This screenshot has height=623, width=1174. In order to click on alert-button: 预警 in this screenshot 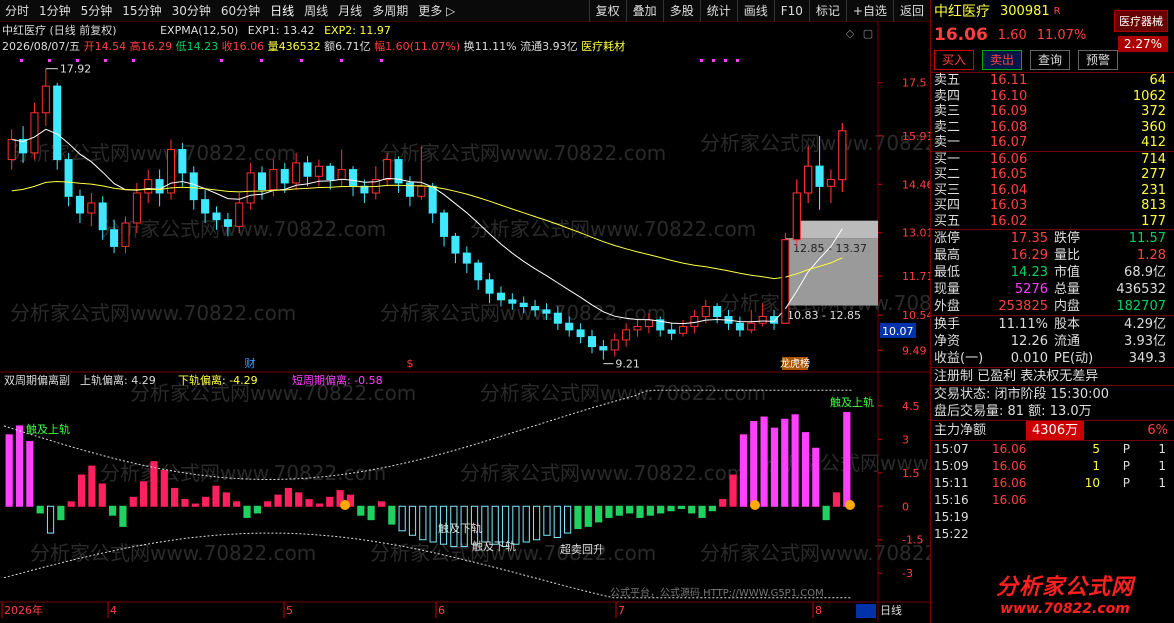, I will do `click(1098, 60)`.